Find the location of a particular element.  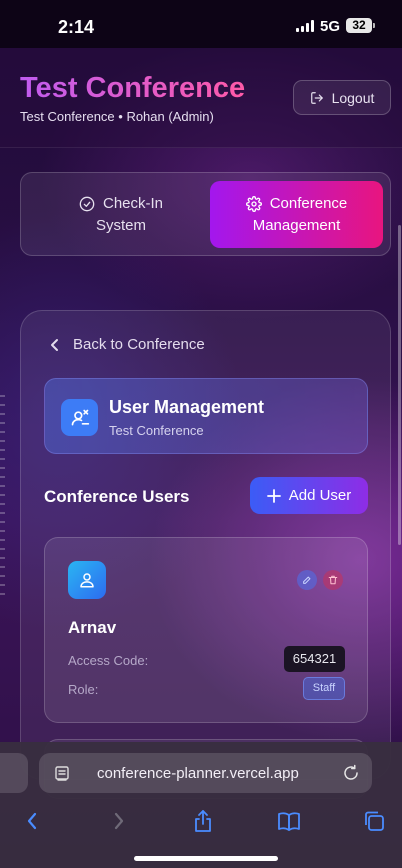

add-user-label: Add User is located at coordinates (320, 495).